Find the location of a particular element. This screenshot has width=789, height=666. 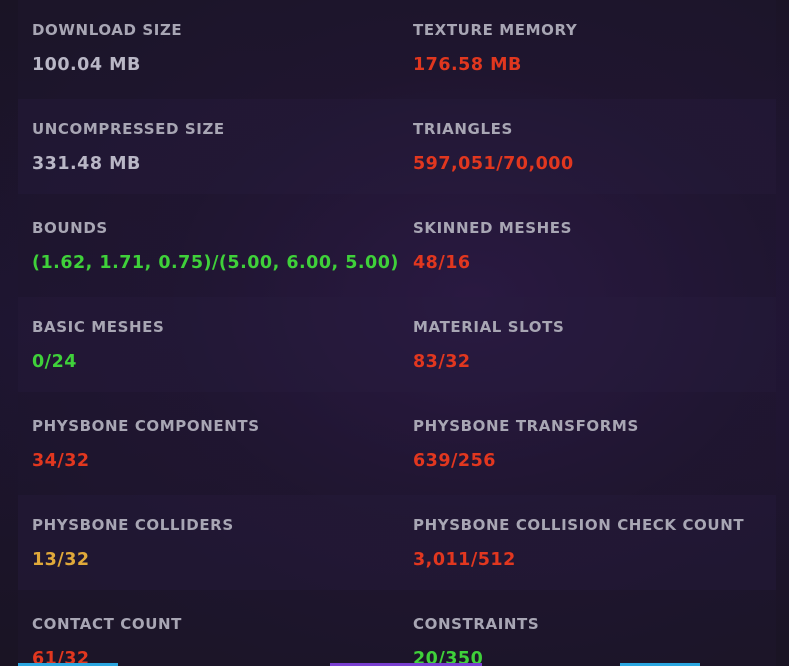

stat-label: TRIANGLES is located at coordinates (463, 129).